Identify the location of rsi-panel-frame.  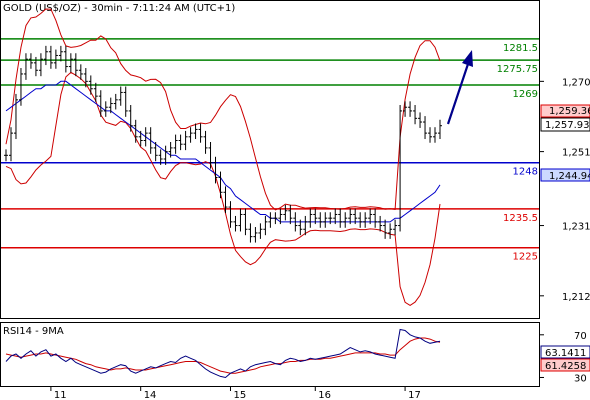
(270, 354).